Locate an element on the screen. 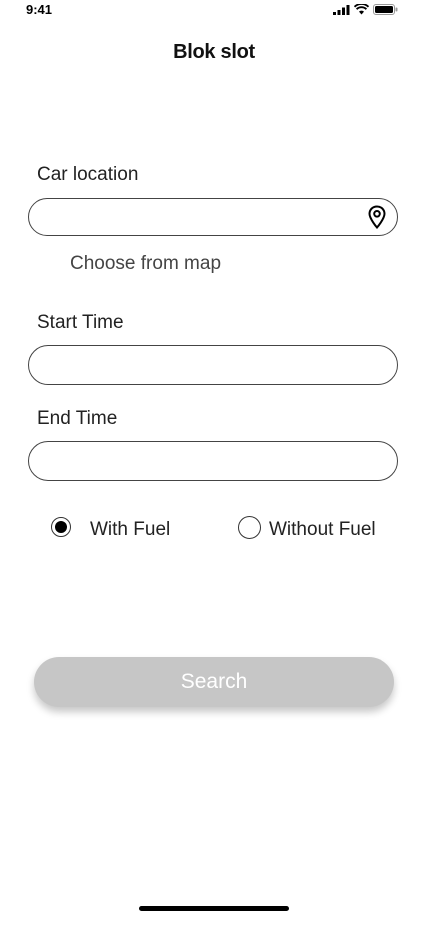 The image size is (428, 926). status-icons is located at coordinates (365, 9).